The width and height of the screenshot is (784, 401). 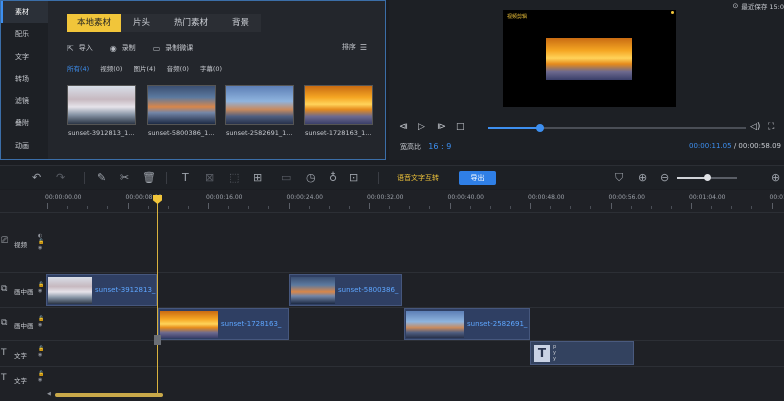 I want to click on import-button: ⇱ 导入, so click(x=80, y=48).